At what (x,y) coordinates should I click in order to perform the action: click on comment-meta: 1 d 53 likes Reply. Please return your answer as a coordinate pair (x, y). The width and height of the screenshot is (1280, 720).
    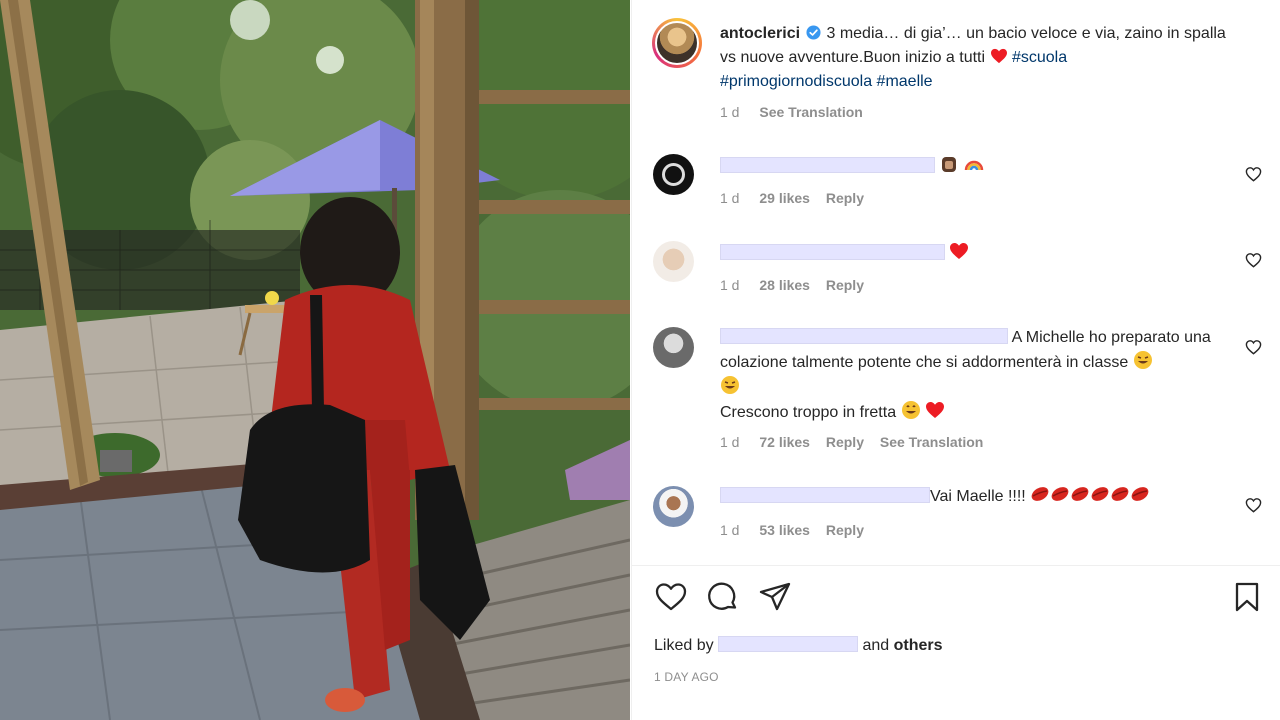
    Looking at the image, I should click on (798, 530).